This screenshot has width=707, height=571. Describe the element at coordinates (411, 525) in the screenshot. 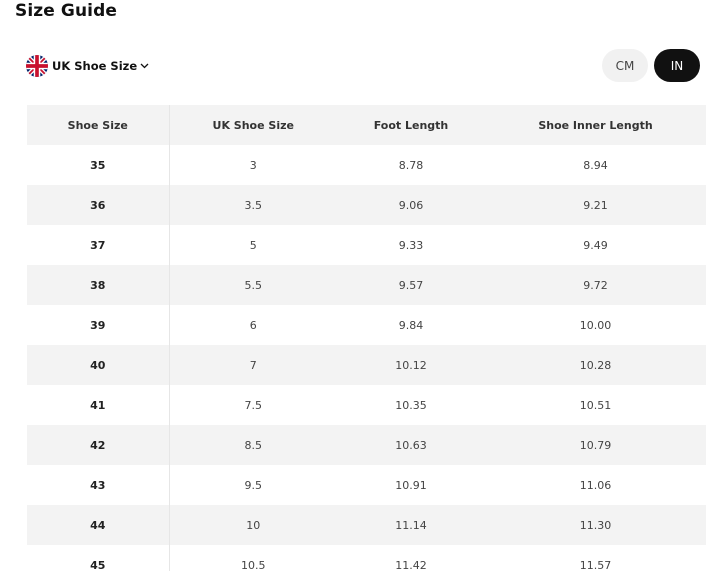

I see `cell-foot-length: 11.14` at that location.